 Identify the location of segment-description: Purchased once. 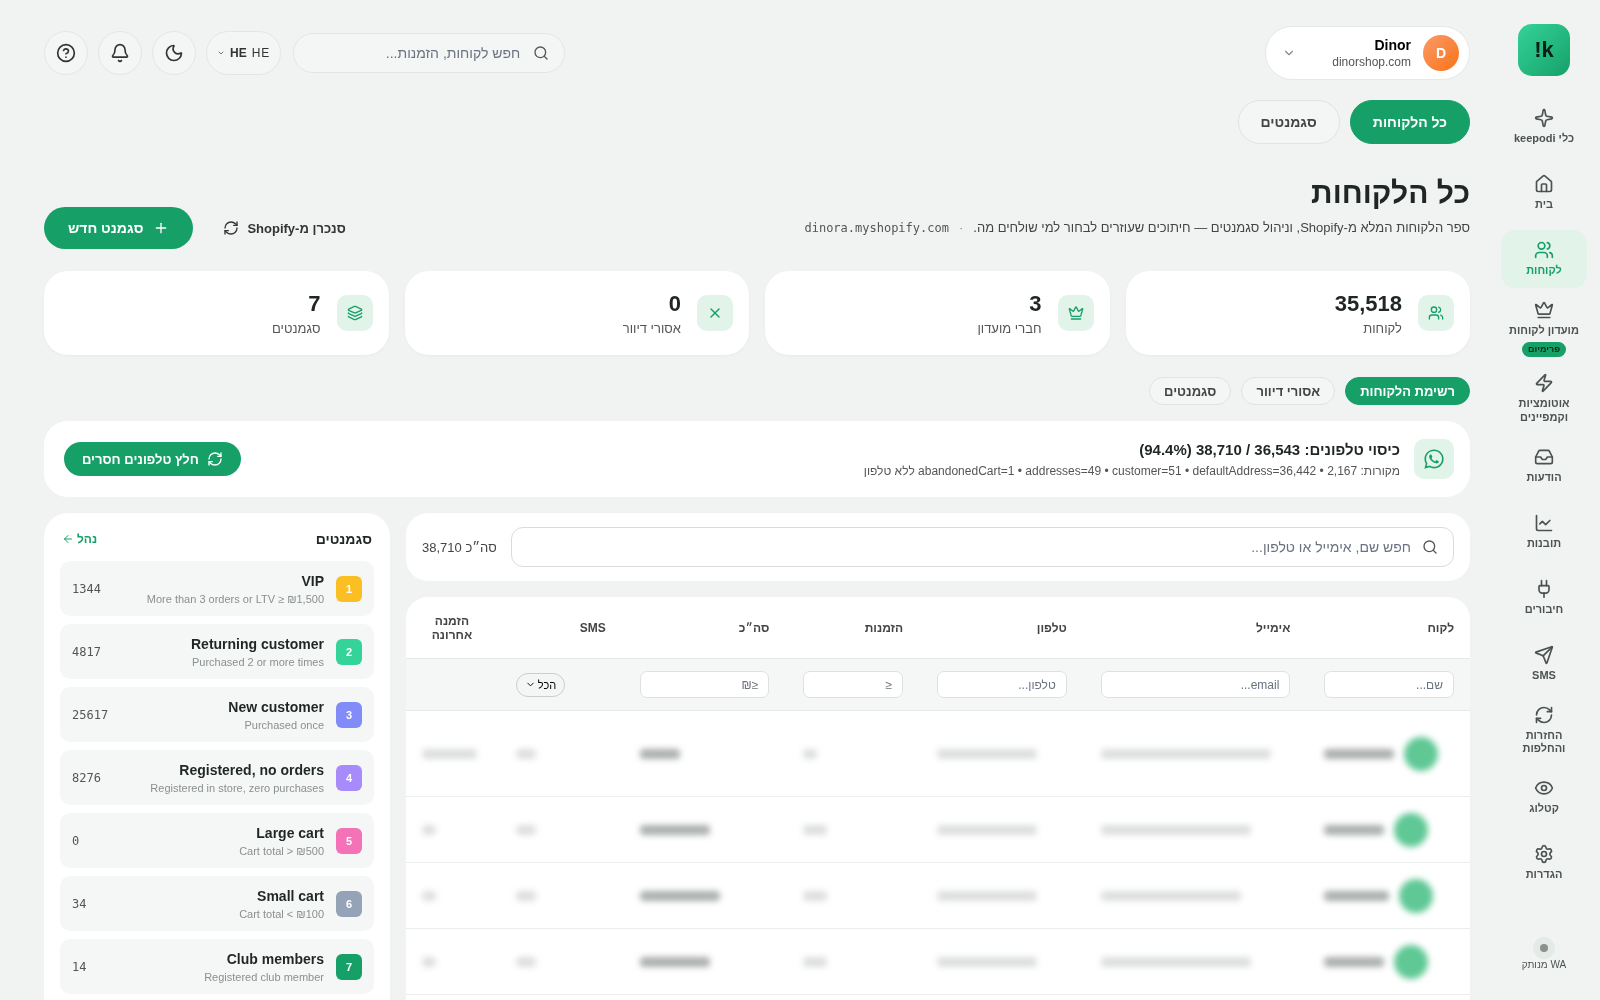
(284, 724).